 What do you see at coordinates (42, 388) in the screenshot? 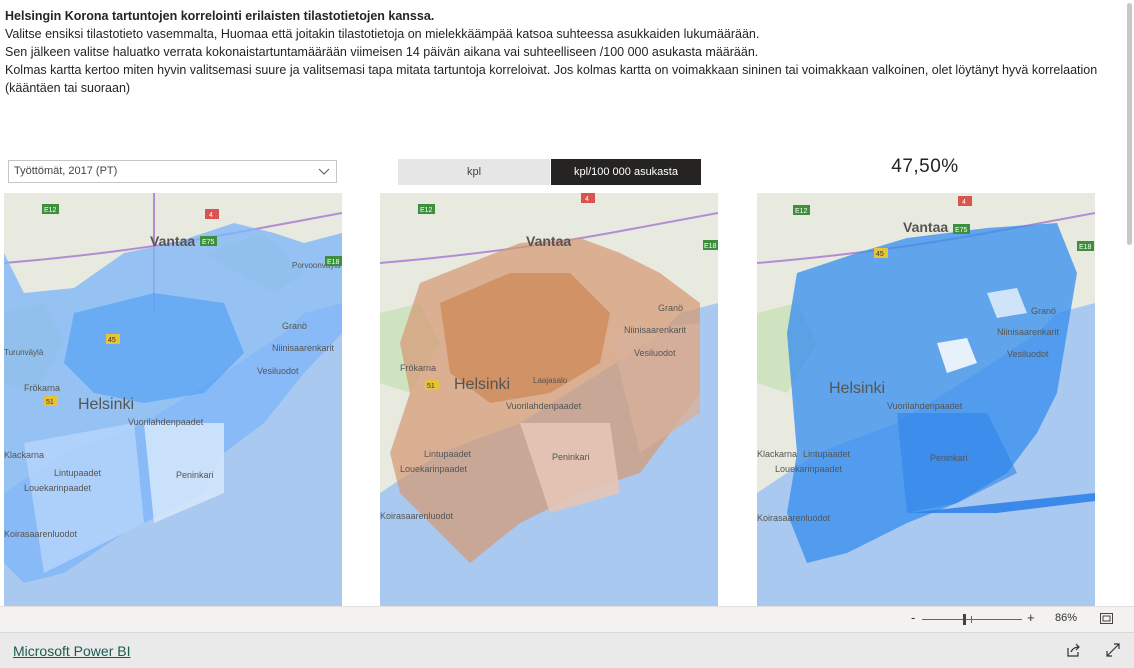
I see `map1-label-frokarna: Frökarna` at bounding box center [42, 388].